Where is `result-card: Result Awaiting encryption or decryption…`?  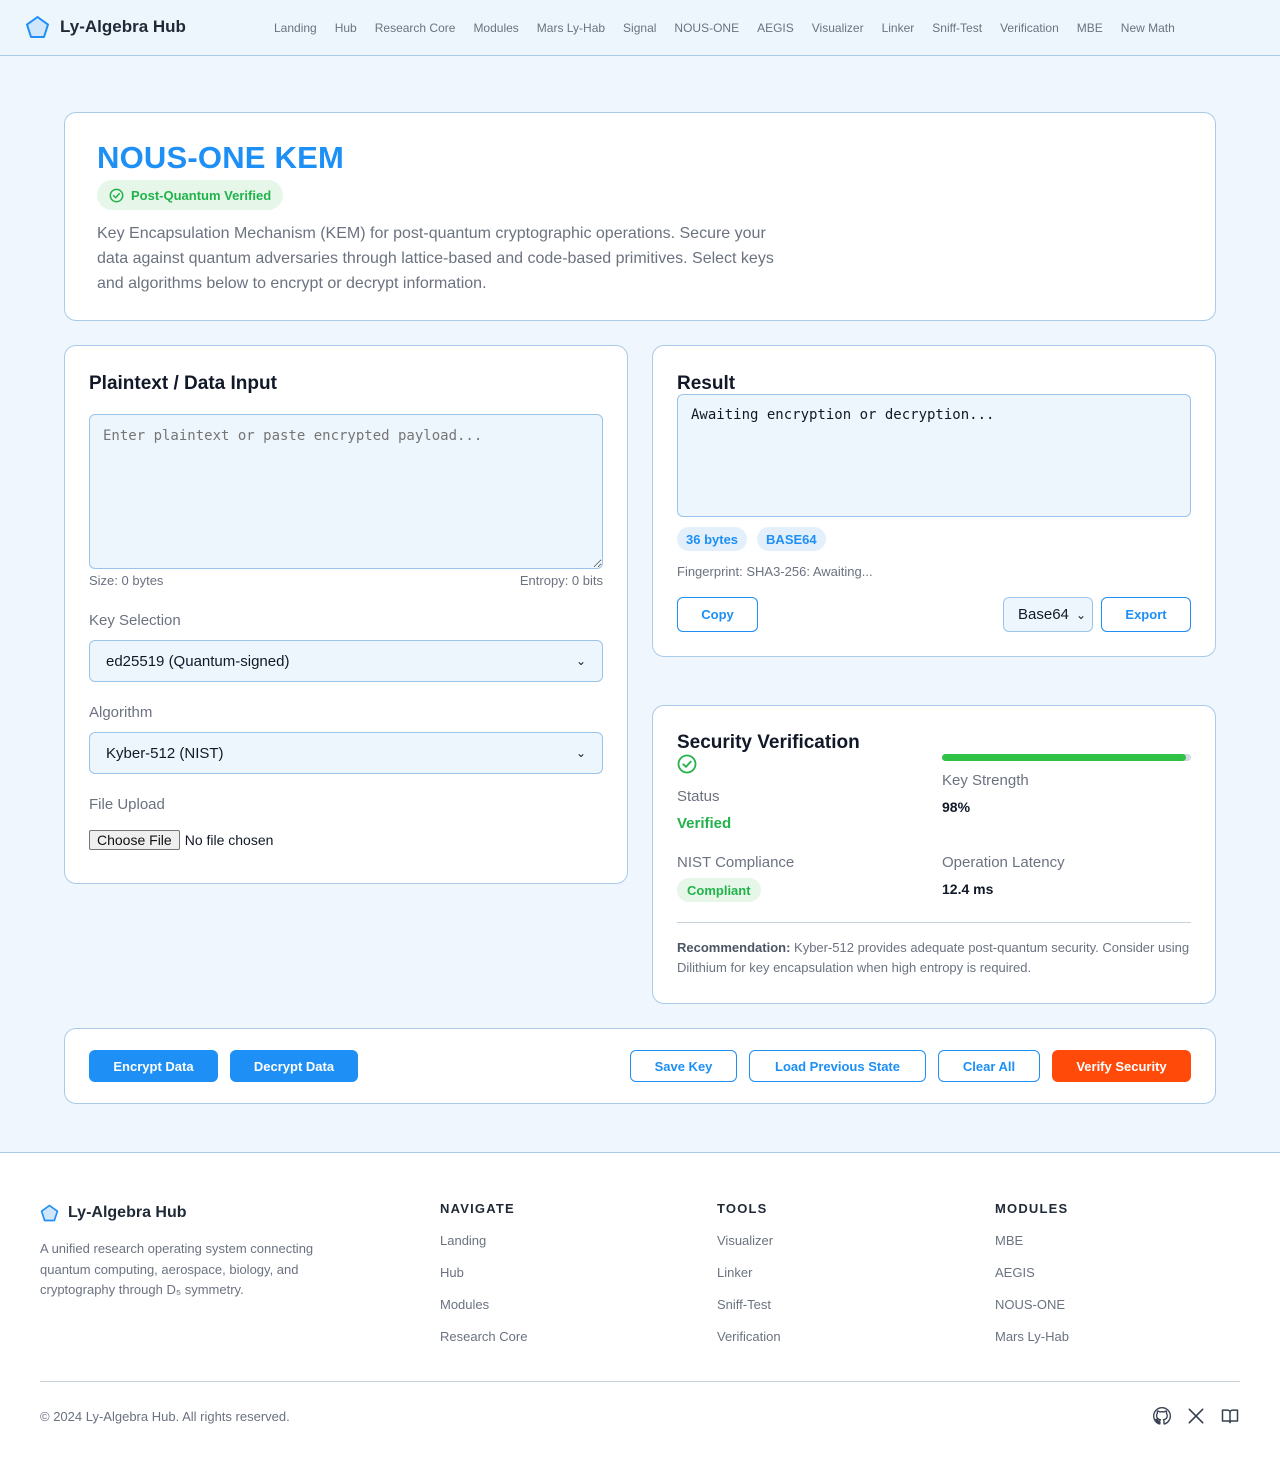 result-card: Result Awaiting encryption or decryption… is located at coordinates (934, 501).